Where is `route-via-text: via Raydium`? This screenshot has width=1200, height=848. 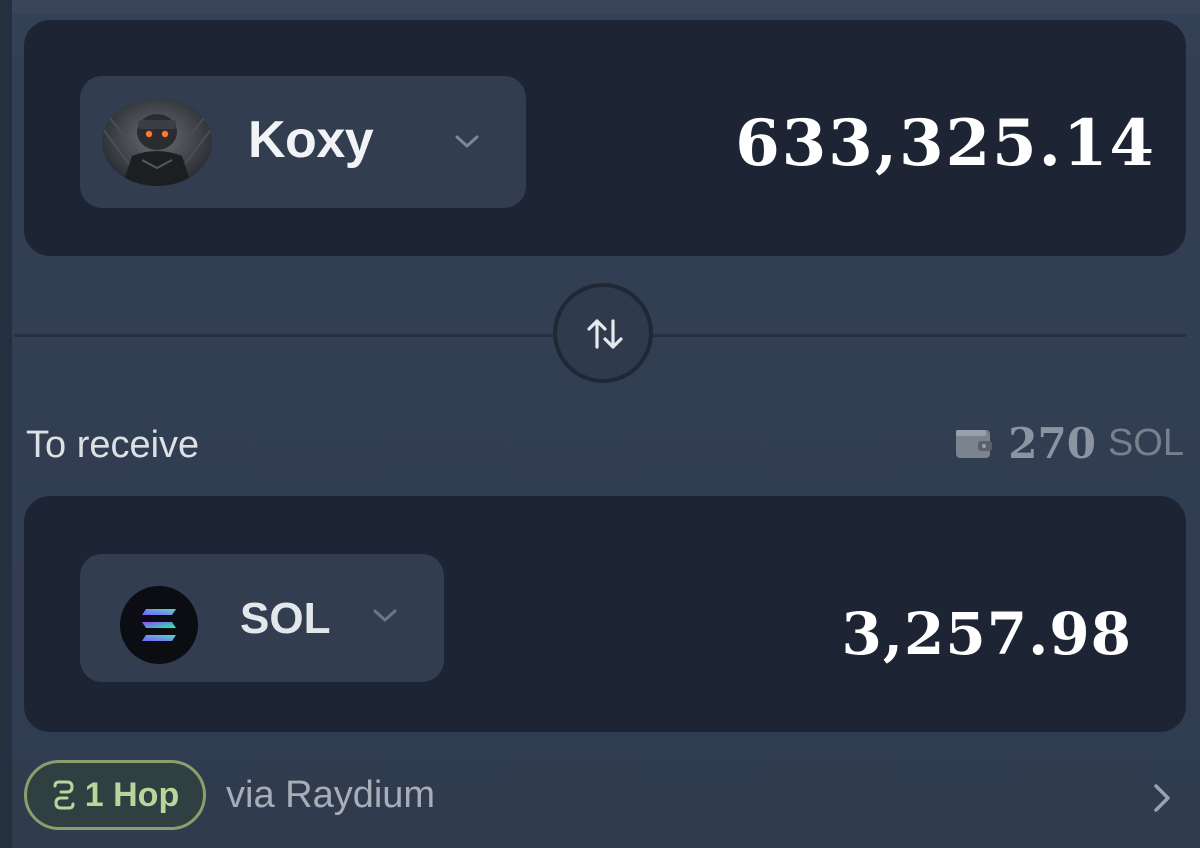
route-via-text: via Raydium is located at coordinates (331, 795).